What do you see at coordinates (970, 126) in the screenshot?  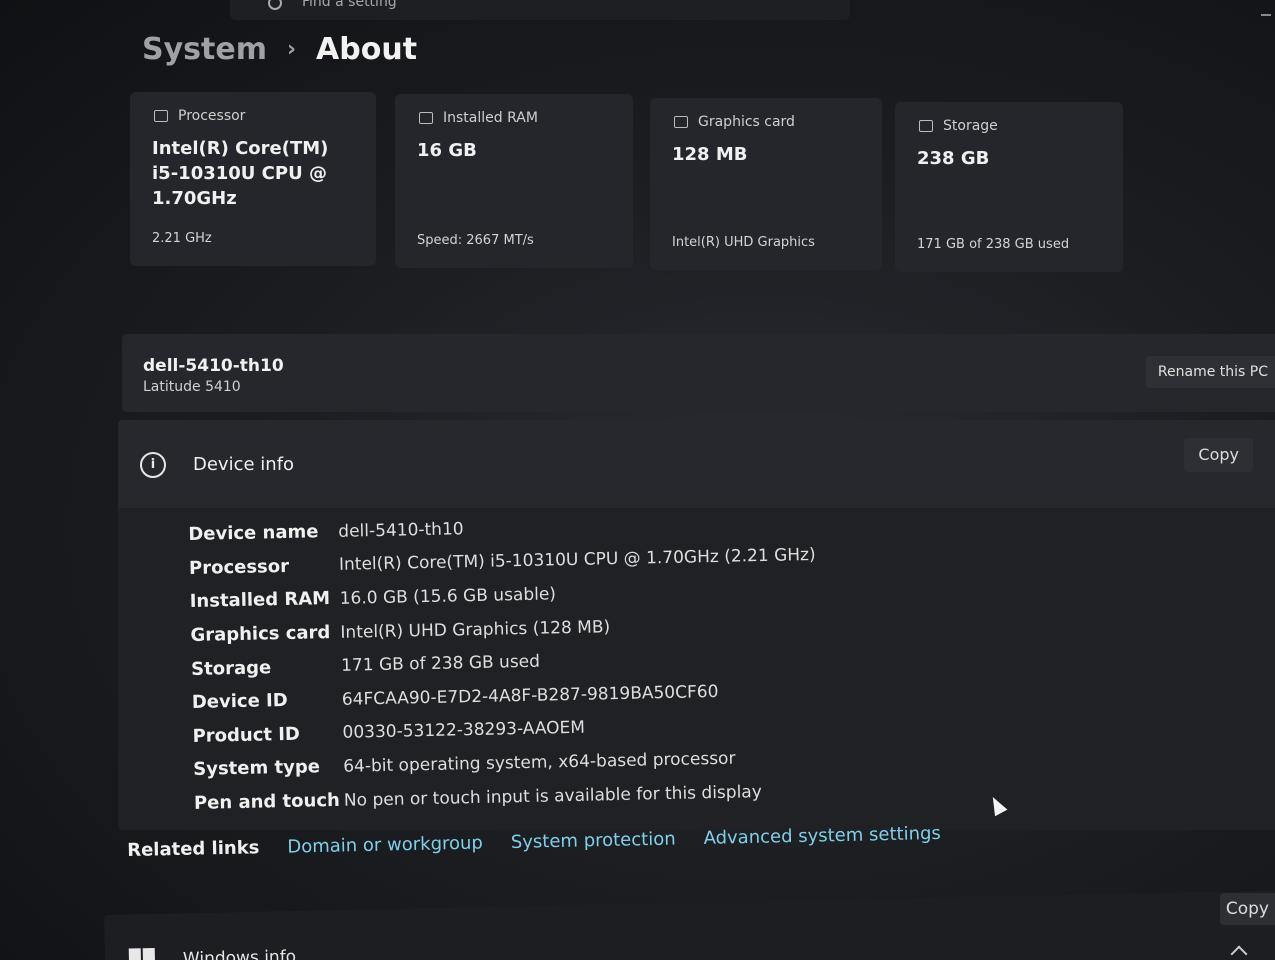 I see `storage-card-label: Storage` at bounding box center [970, 126].